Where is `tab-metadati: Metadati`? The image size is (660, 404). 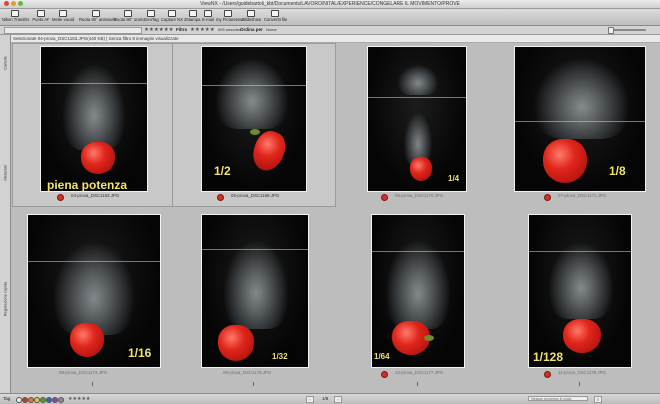
tab-metadati: Metadati is located at coordinates (5, 173).